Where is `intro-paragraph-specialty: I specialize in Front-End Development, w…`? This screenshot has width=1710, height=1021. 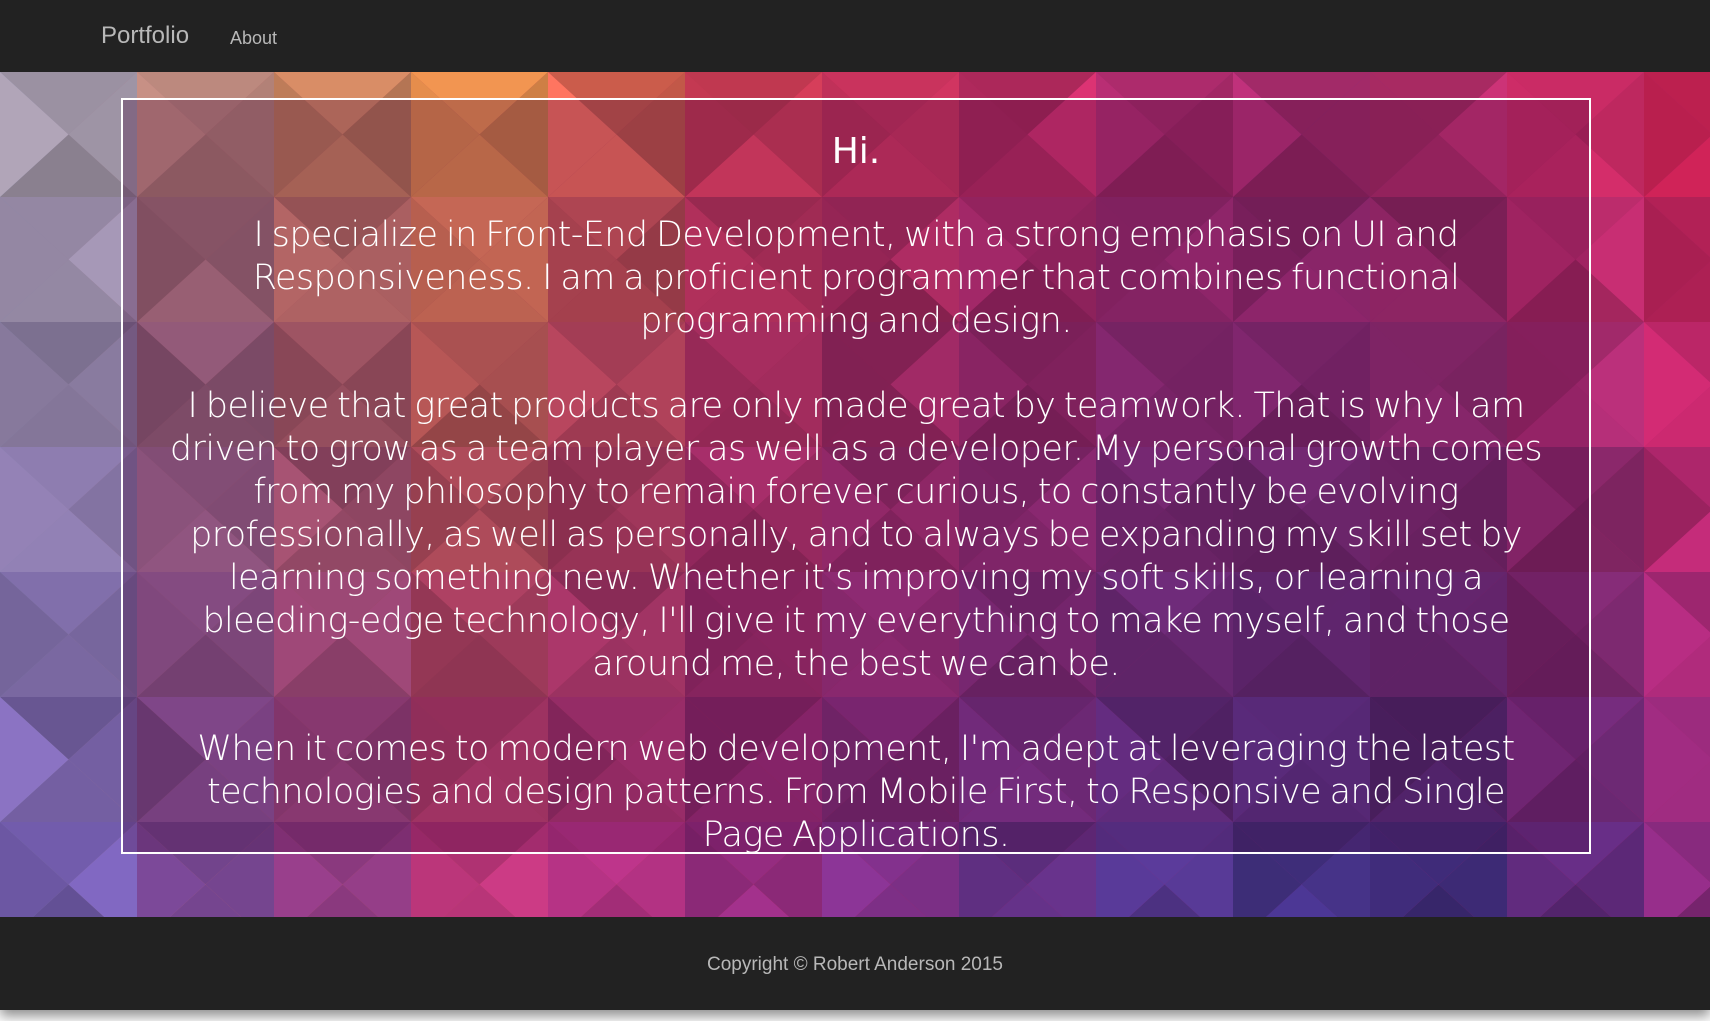
intro-paragraph-specialty: I specialize in Front-End Development, w… is located at coordinates (856, 278).